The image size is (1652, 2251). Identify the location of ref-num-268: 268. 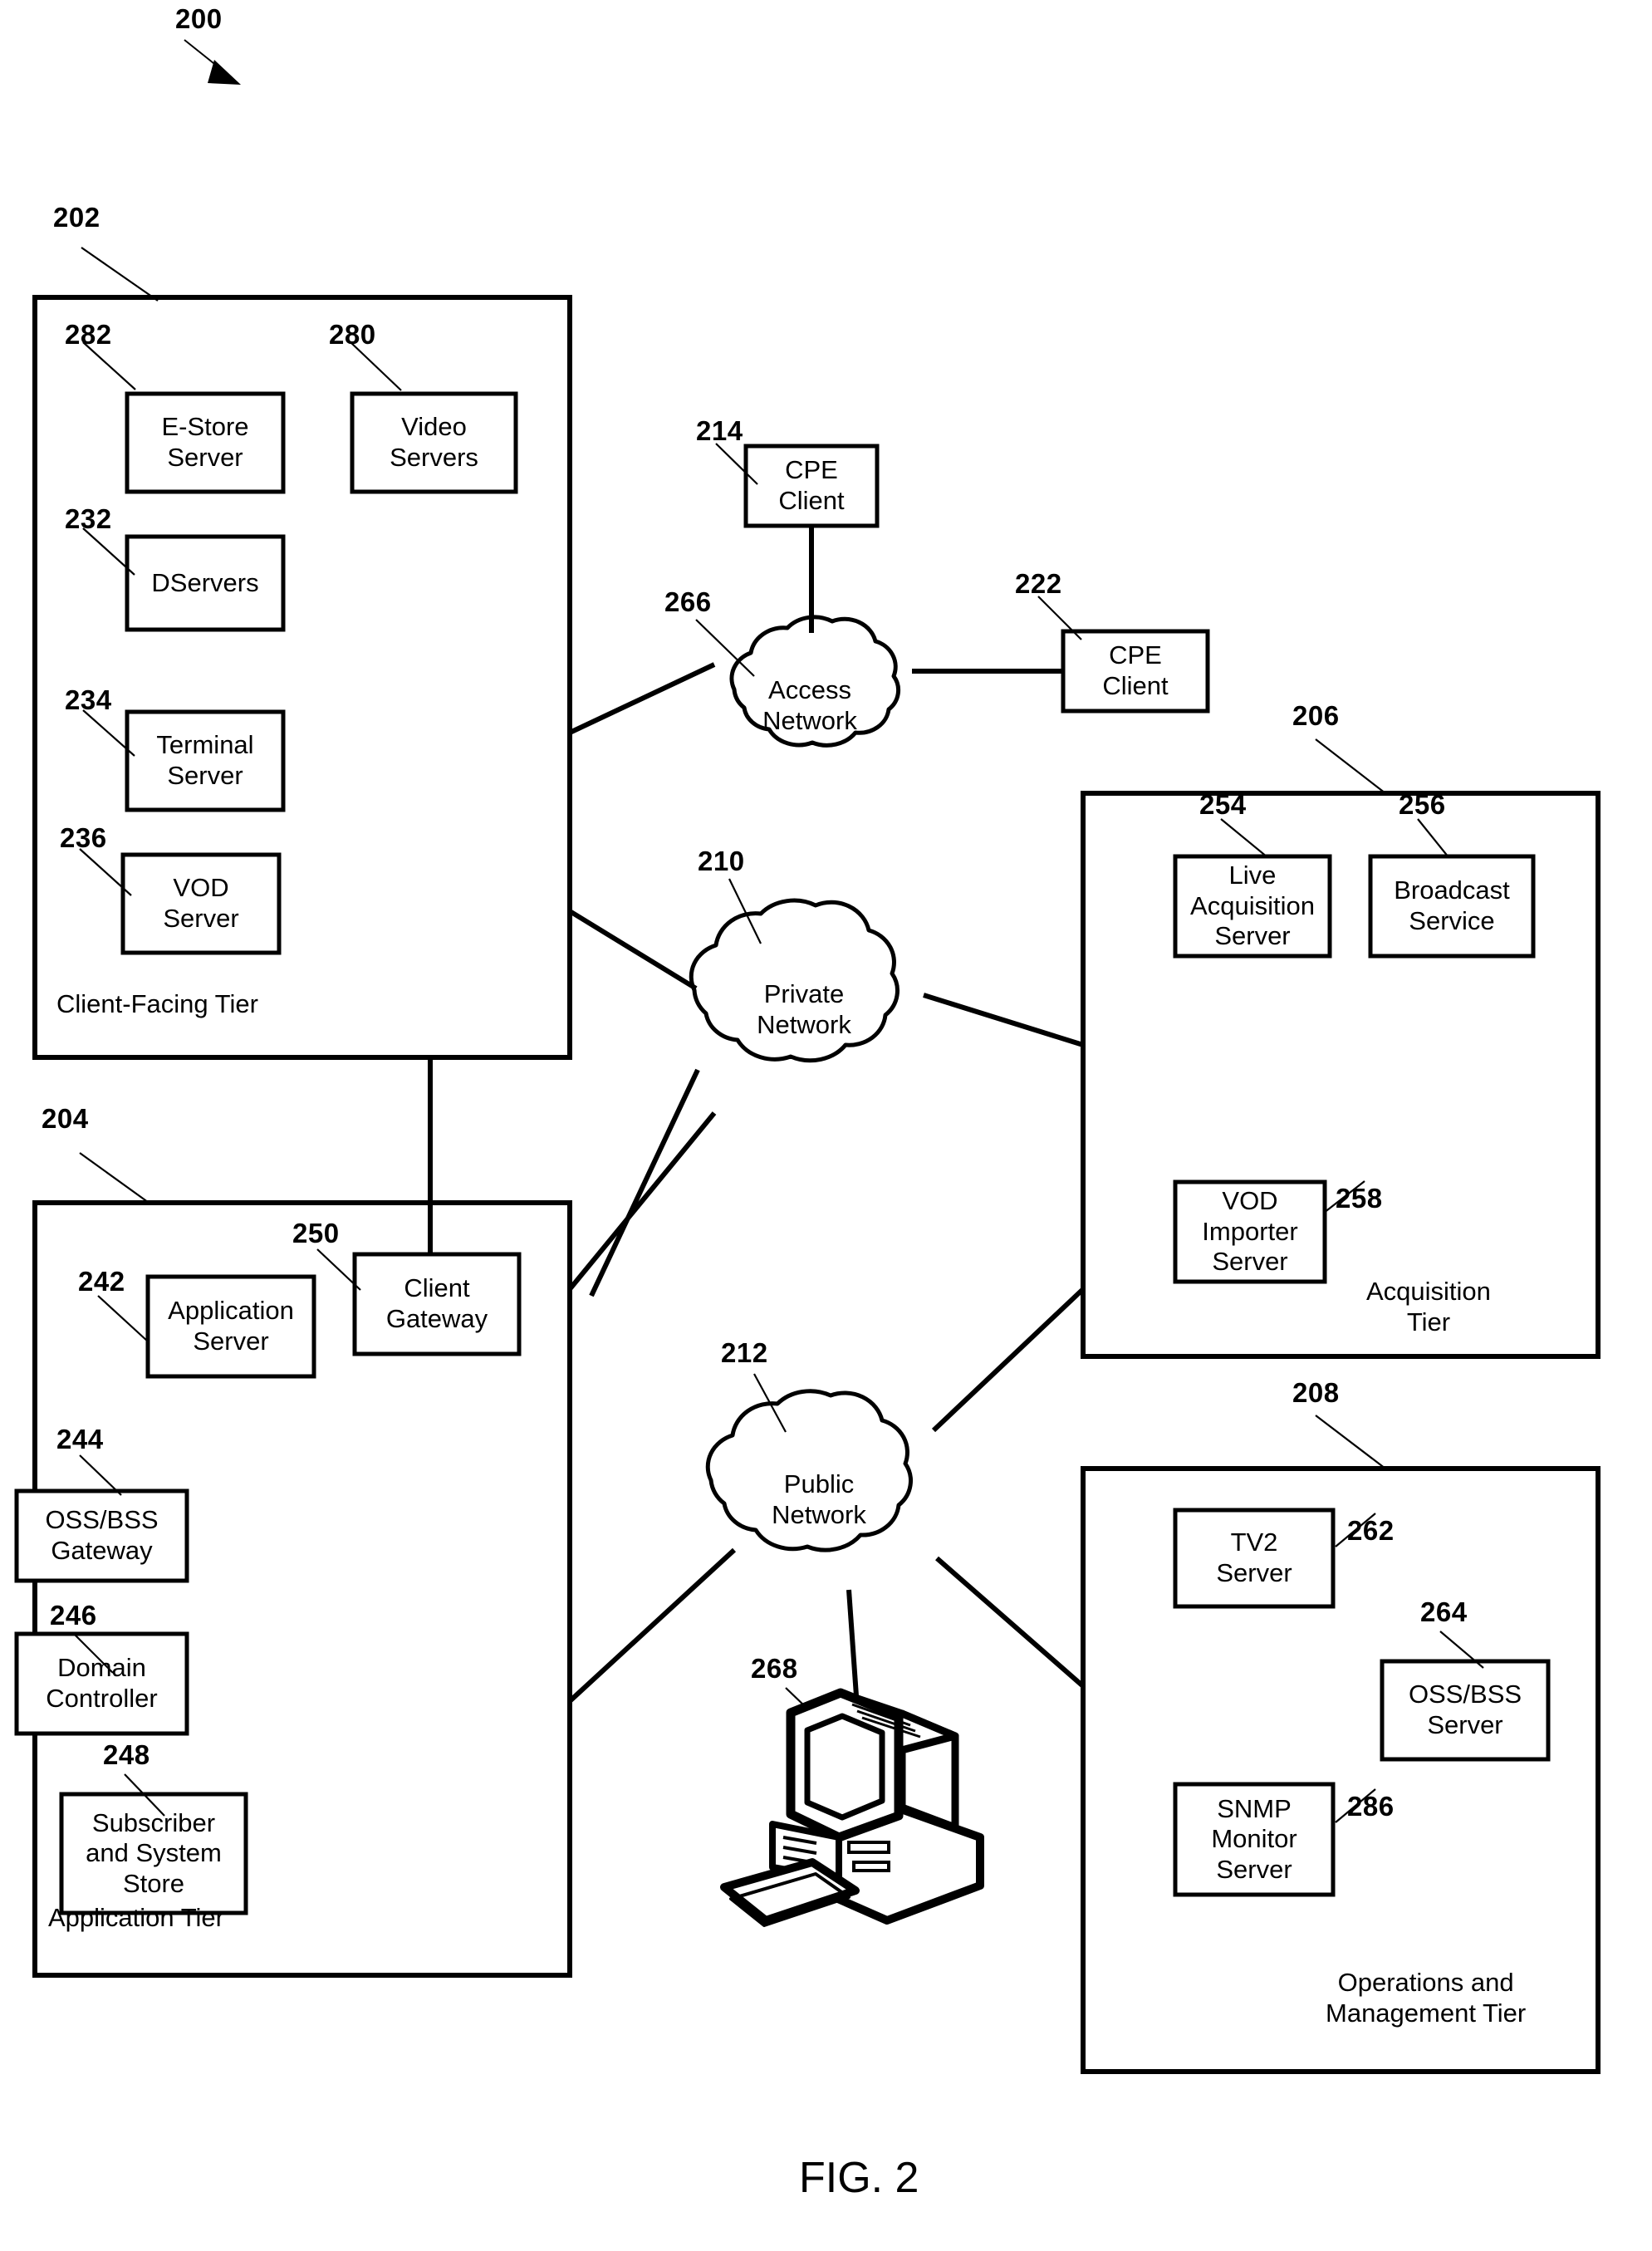
(775, 1668).